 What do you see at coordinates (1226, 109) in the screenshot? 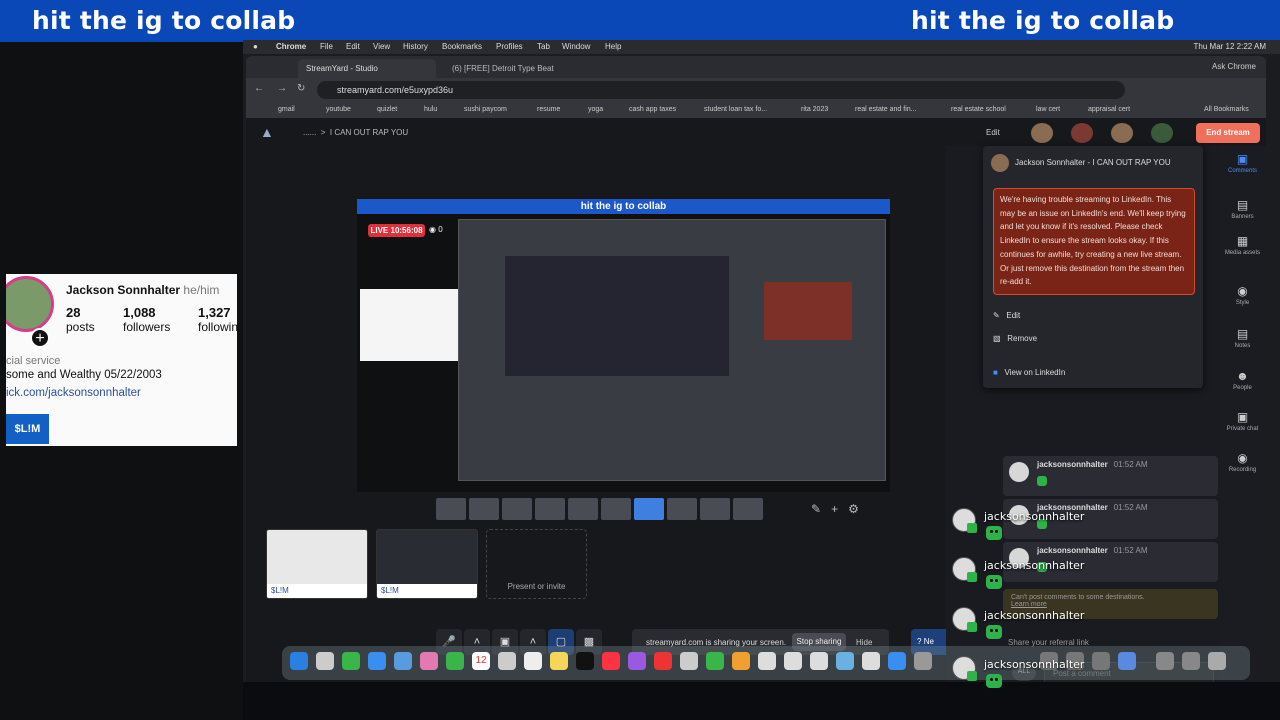
I see `all-bookmarks: All Bookmarks` at bounding box center [1226, 109].